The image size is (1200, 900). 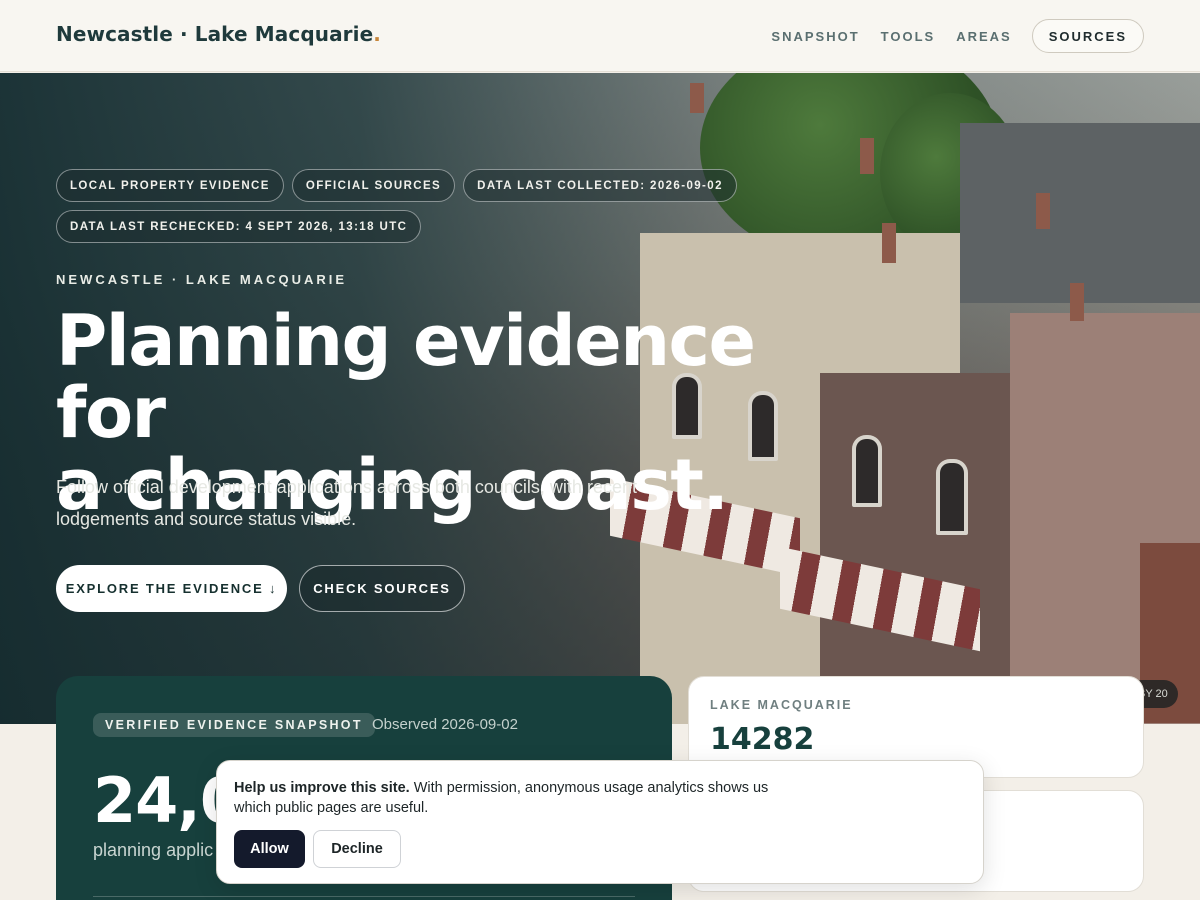 What do you see at coordinates (600, 185) in the screenshot?
I see `tag-data-last-collected: DATA LAST COLLECTED: 2026-09-02` at bounding box center [600, 185].